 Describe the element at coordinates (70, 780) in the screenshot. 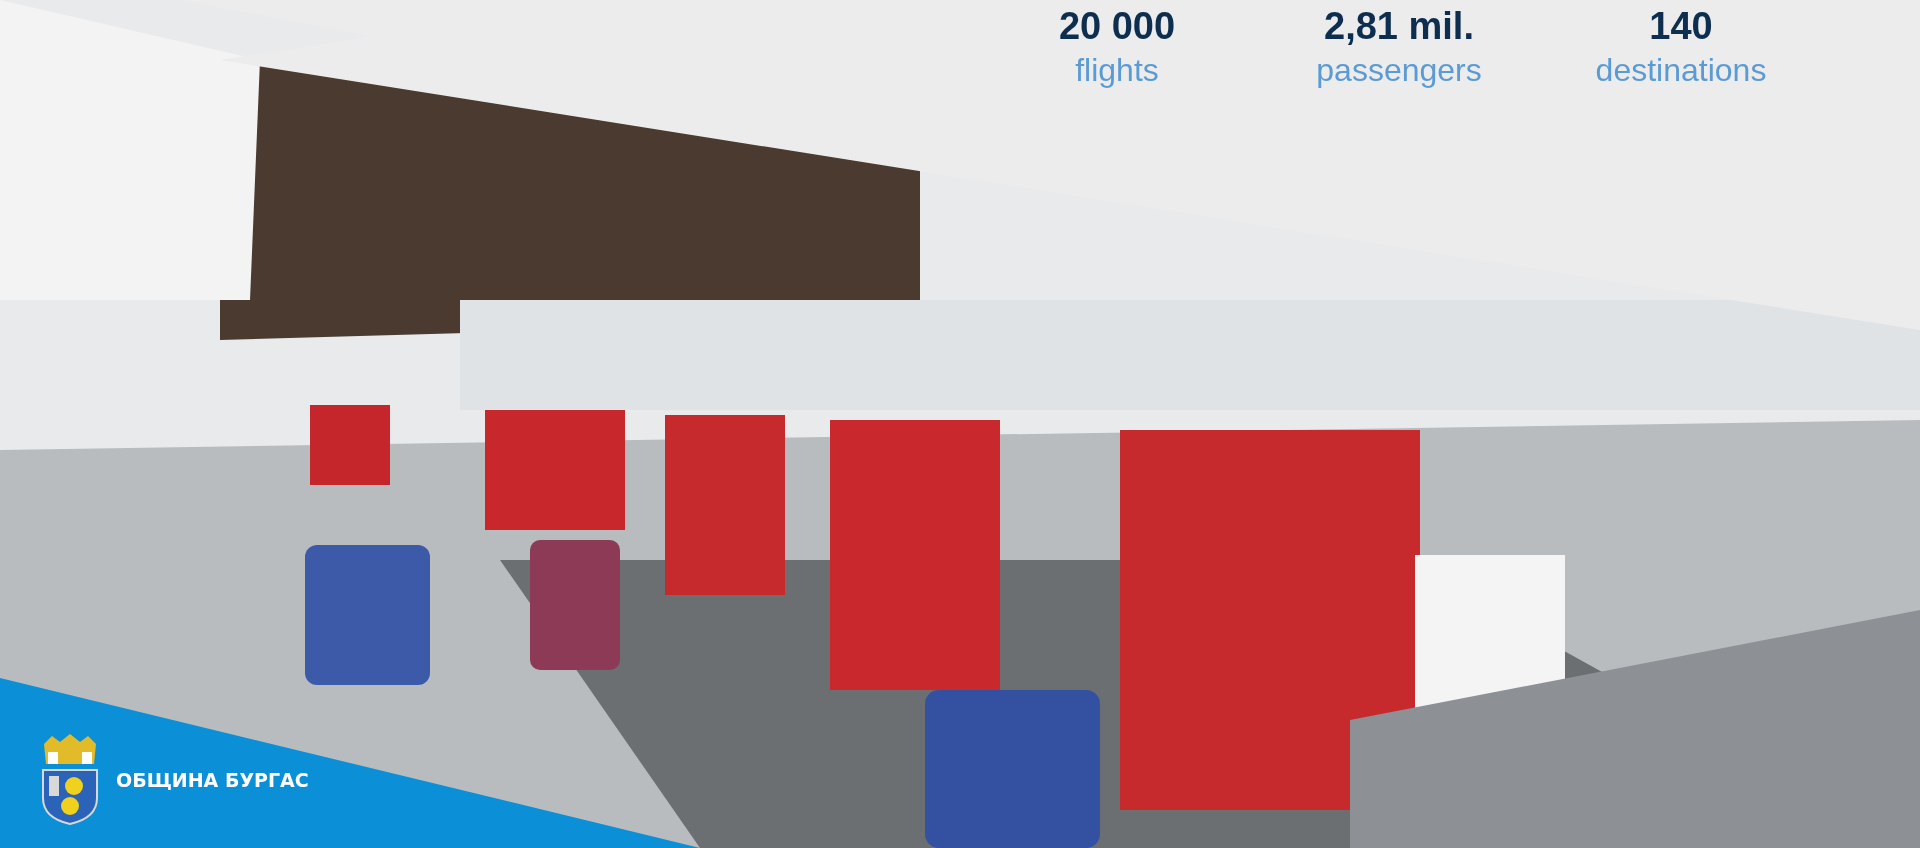

I see `coat-of-arms-icon` at that location.